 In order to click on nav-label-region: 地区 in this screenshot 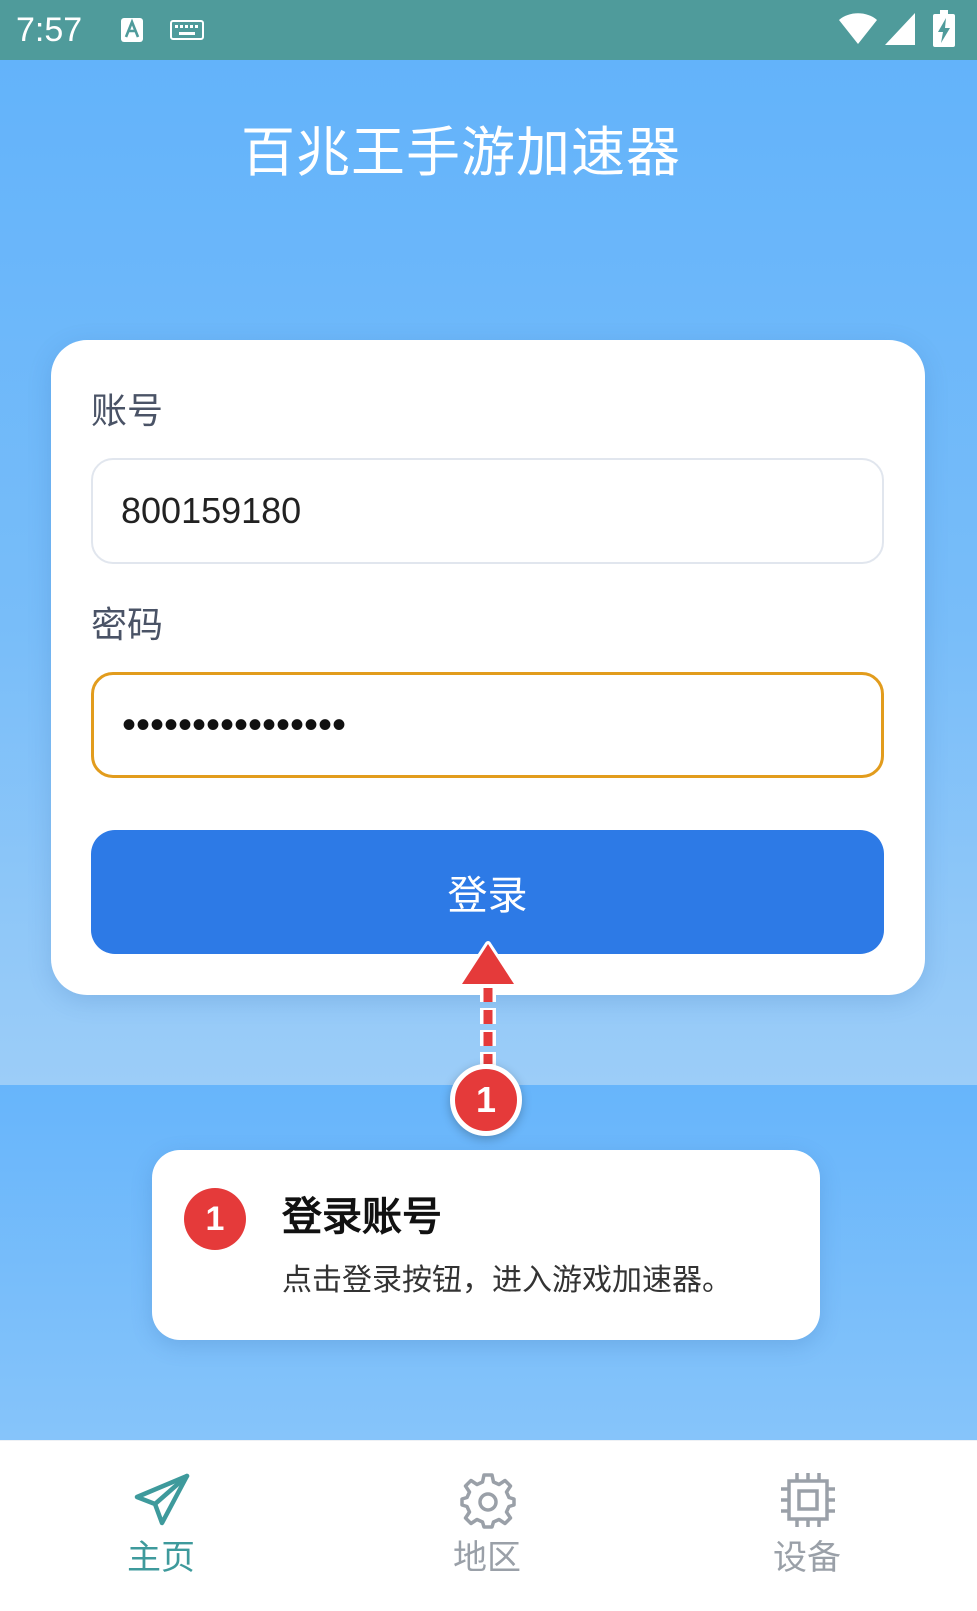, I will do `click(487, 1558)`.